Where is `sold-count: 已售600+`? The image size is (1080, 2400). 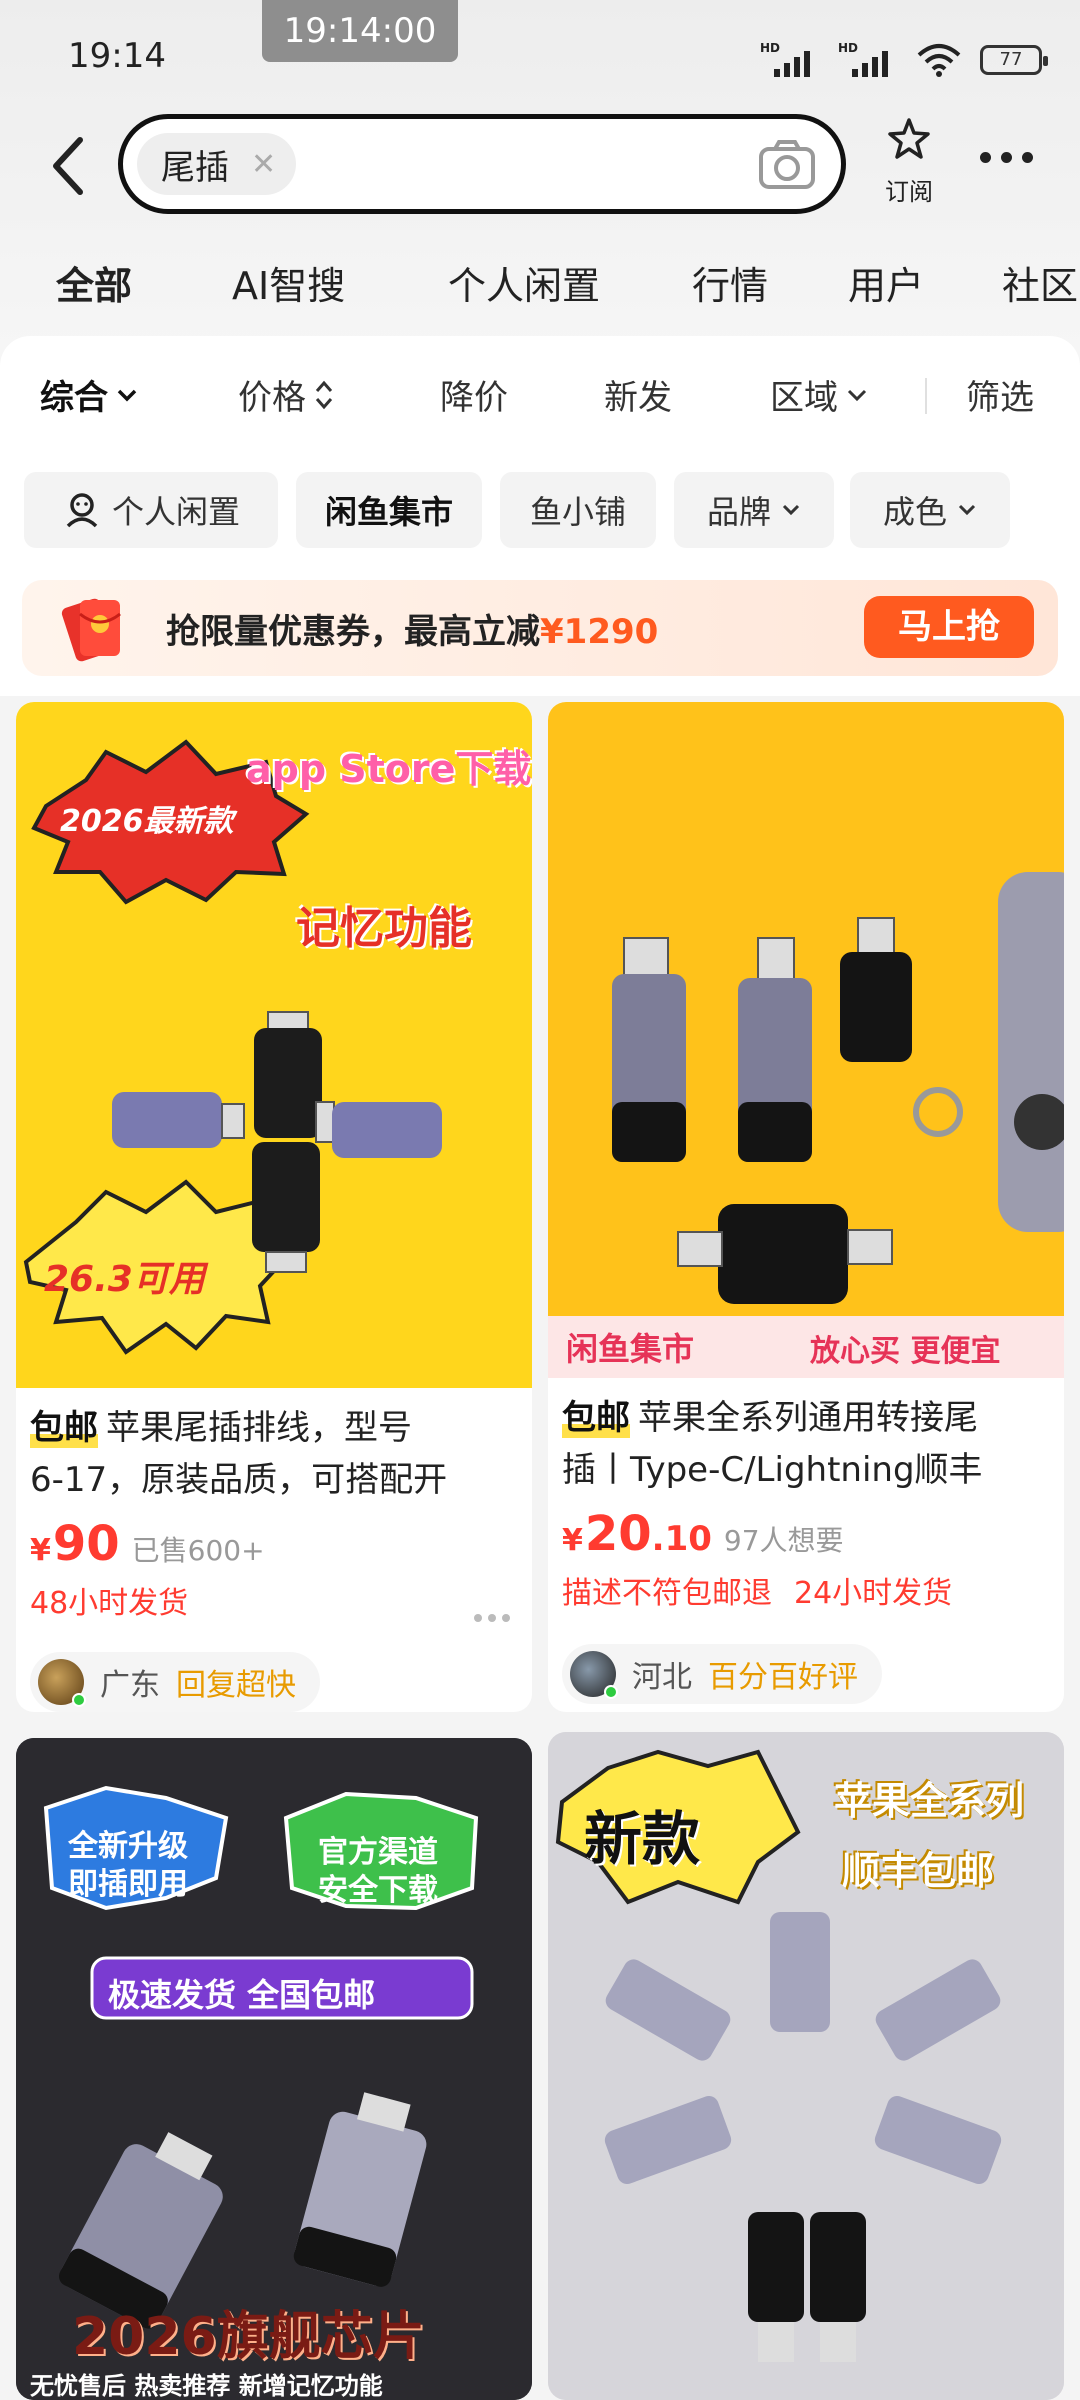
sold-count: 已售600+ is located at coordinates (198, 1550).